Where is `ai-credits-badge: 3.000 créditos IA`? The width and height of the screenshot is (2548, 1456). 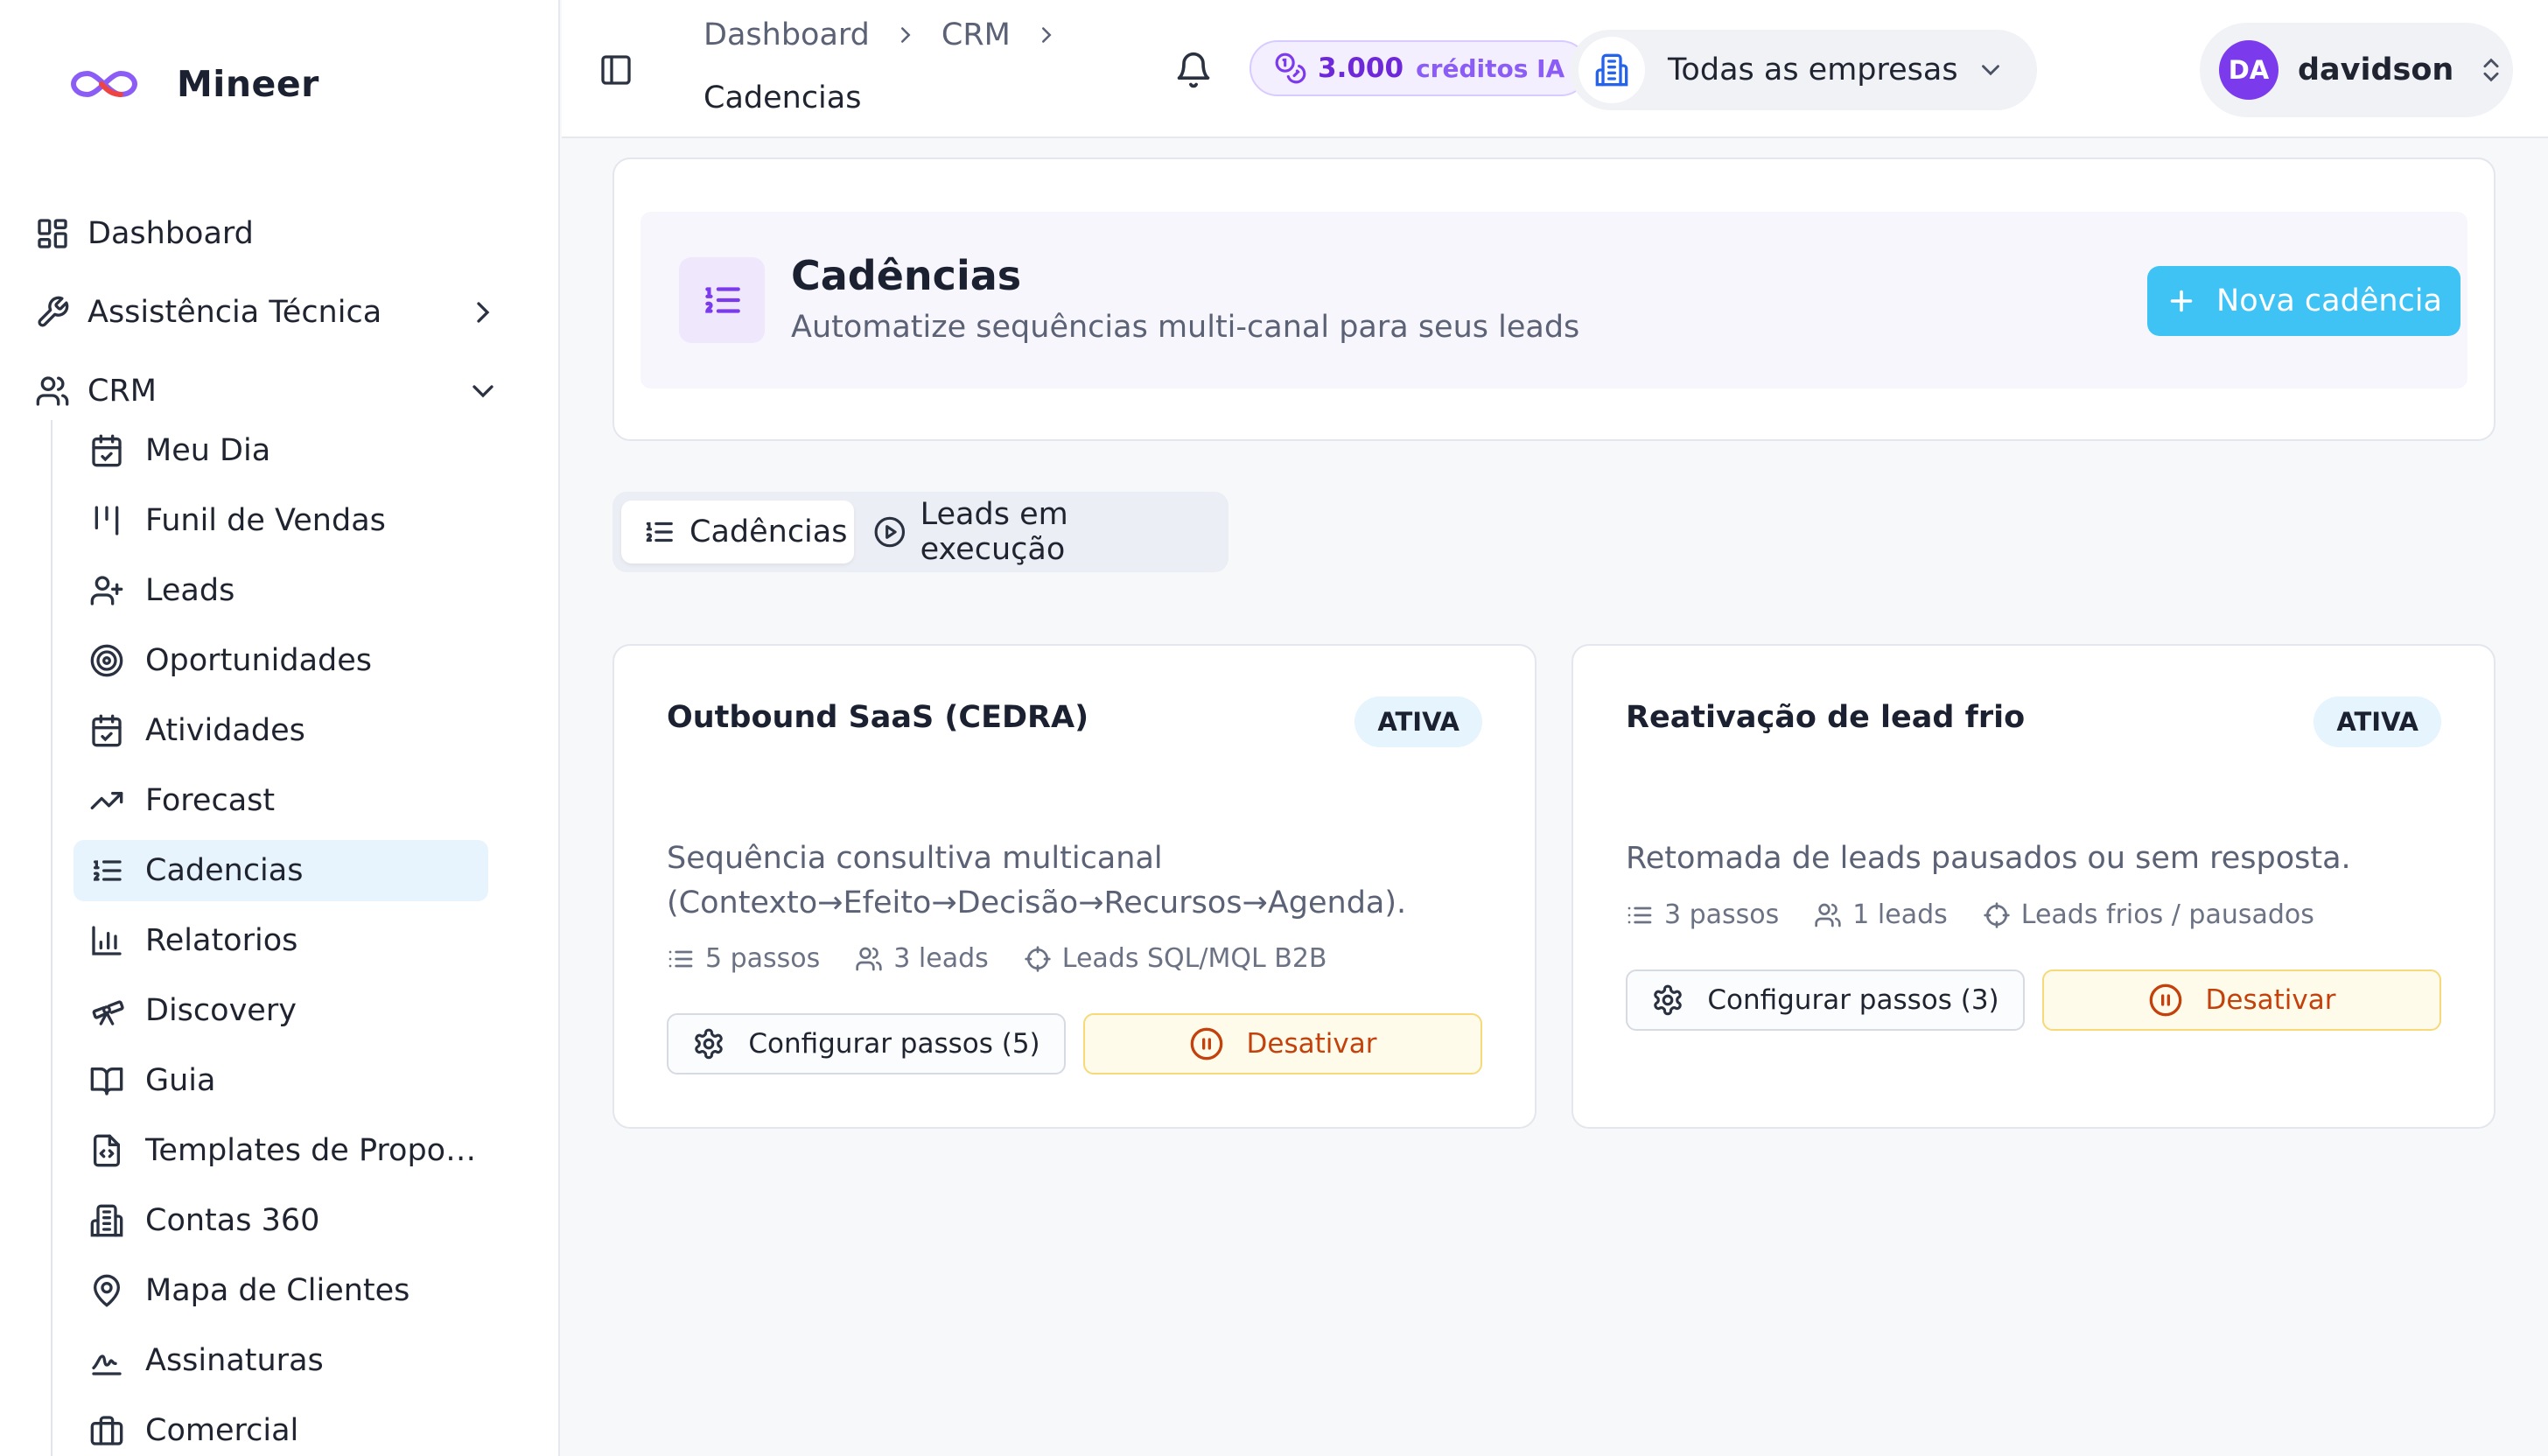
ai-credits-badge: 3.000 créditos IA is located at coordinates (1420, 68).